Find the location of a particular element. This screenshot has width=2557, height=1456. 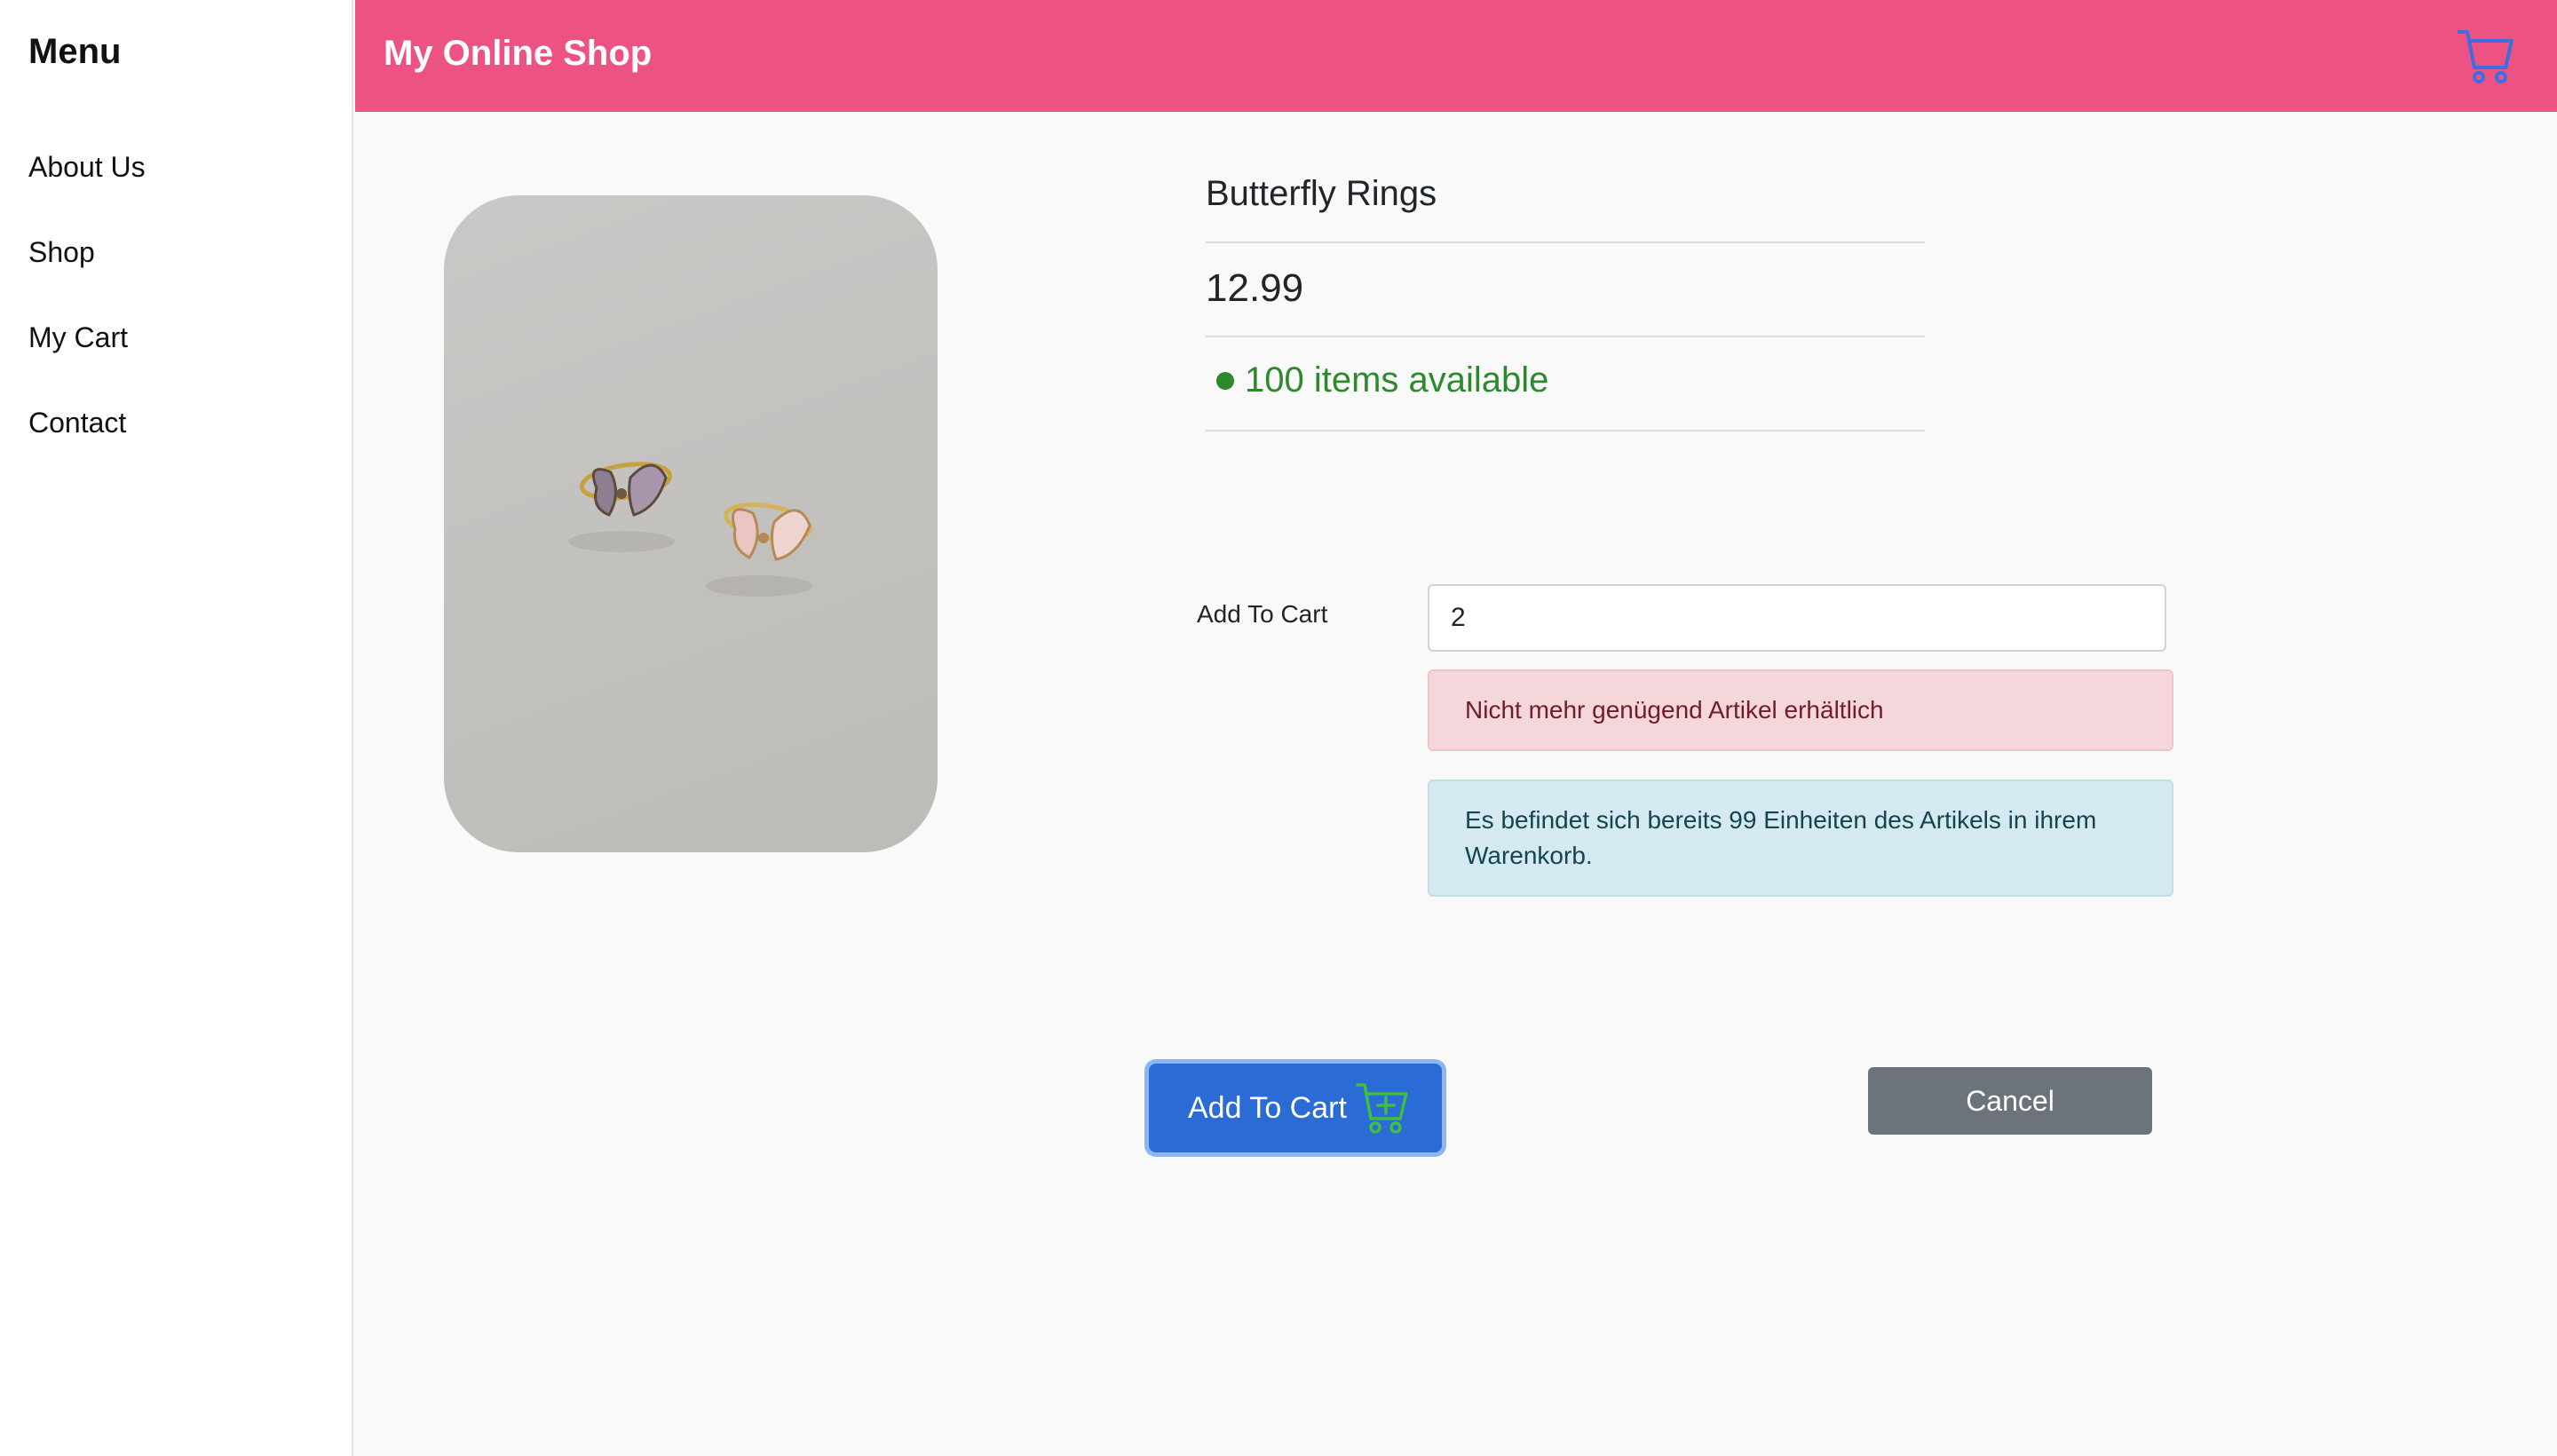

error-alert-text: Nicht mehr genügend Artikel erhältlich is located at coordinates (1674, 710).